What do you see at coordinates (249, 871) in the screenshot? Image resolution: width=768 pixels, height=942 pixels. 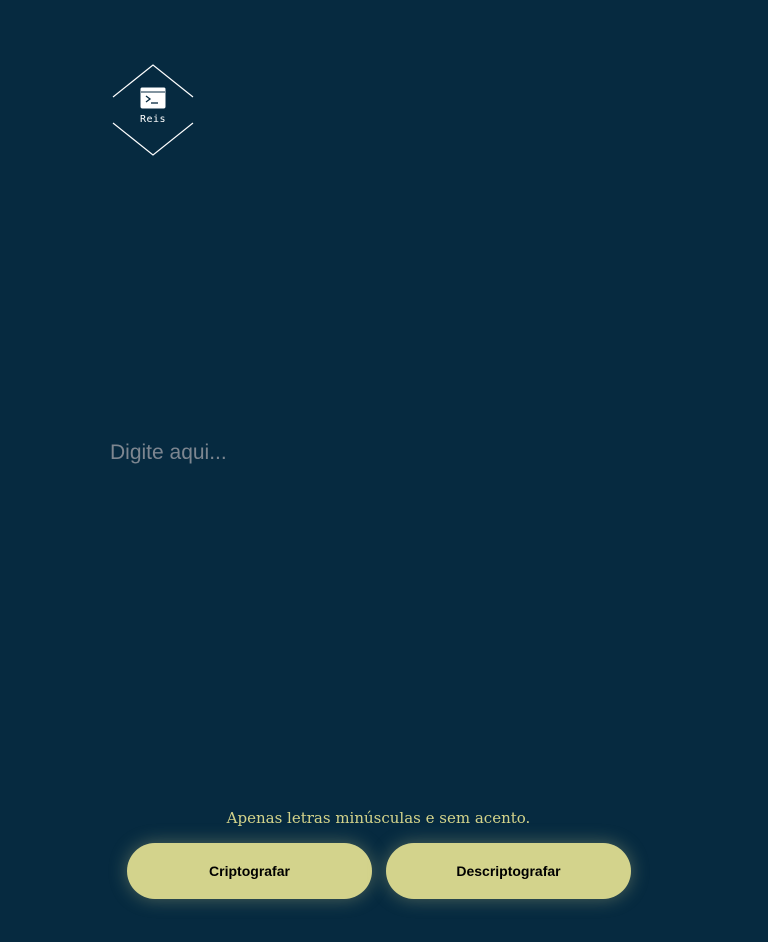 I see `encrypt-button: Criptografar` at bounding box center [249, 871].